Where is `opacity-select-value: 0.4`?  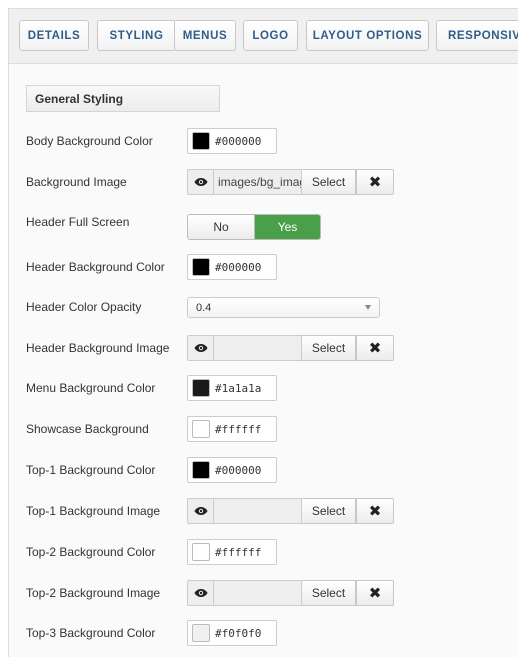 opacity-select-value: 0.4 is located at coordinates (204, 307).